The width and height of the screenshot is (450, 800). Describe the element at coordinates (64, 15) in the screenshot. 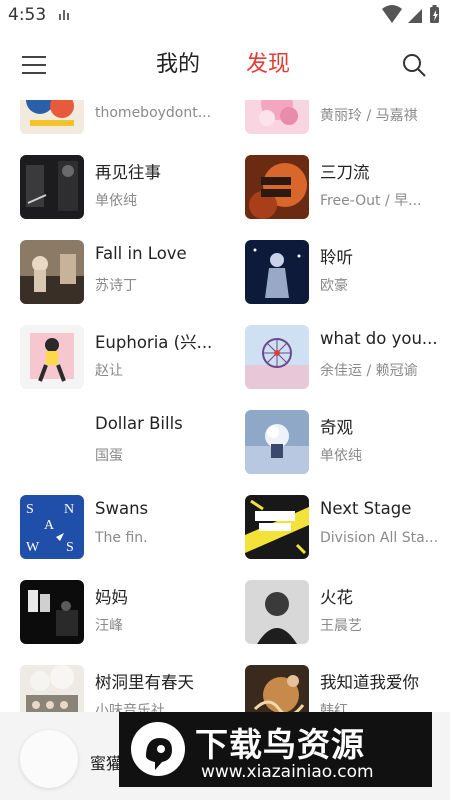

I see `notification-icon` at that location.